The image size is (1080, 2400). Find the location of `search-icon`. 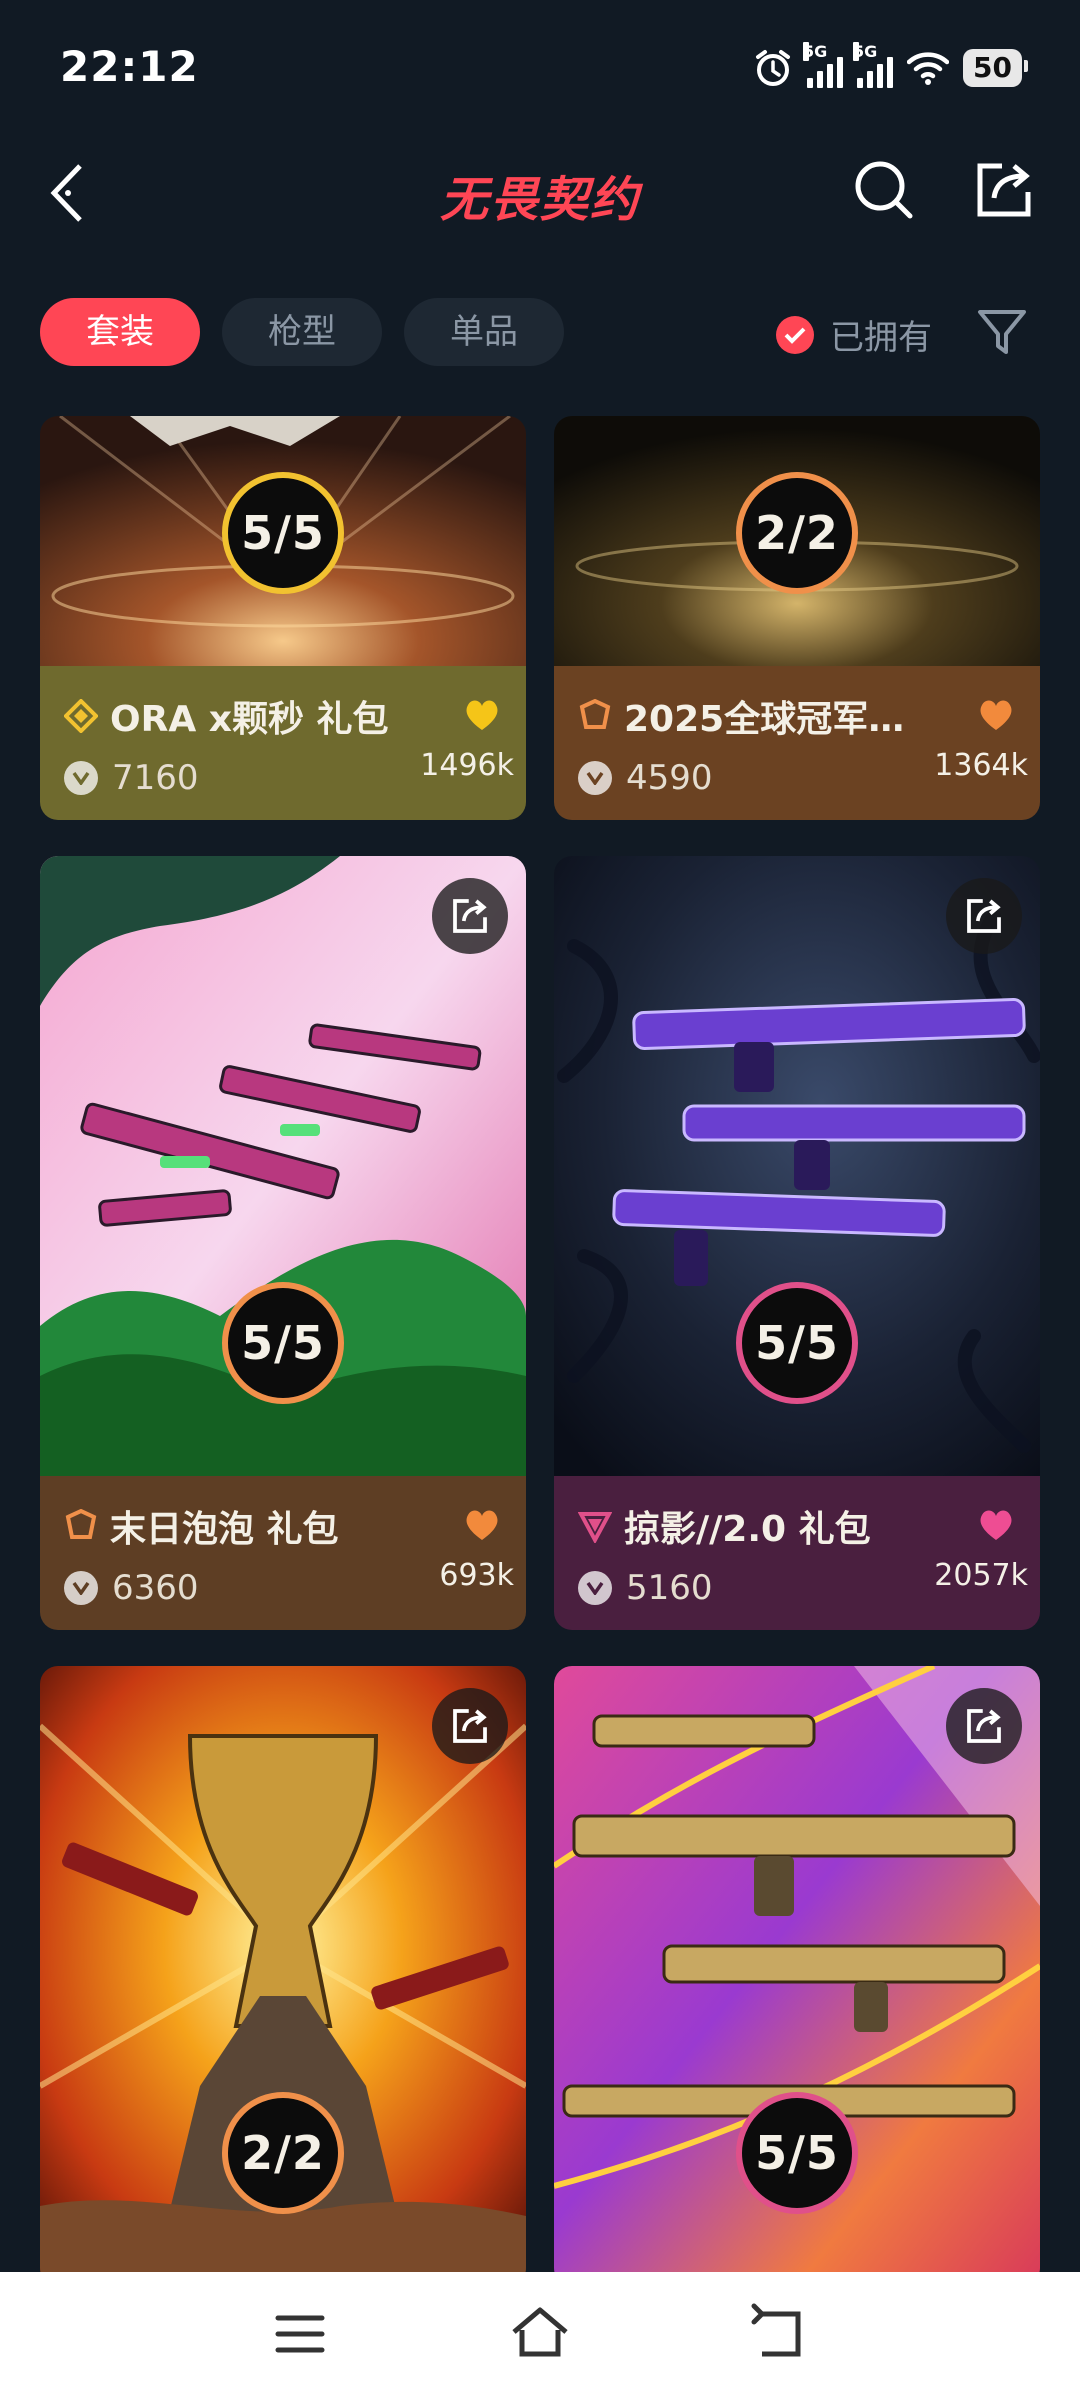

search-icon is located at coordinates (884, 190).